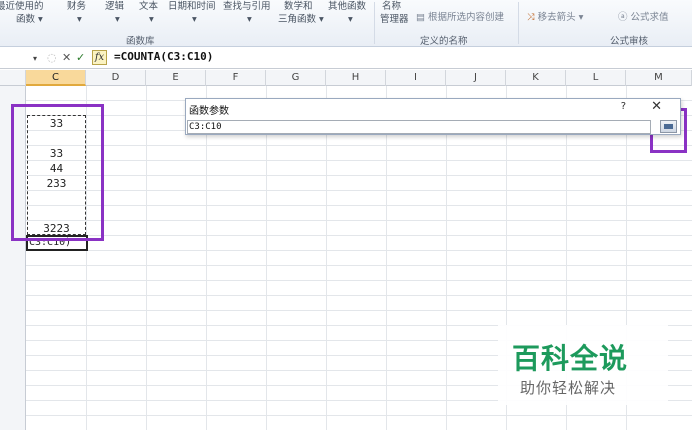  Describe the element at coordinates (29, 19) in the screenshot. I see `recent-functions-sub: 函数 ▾` at that location.